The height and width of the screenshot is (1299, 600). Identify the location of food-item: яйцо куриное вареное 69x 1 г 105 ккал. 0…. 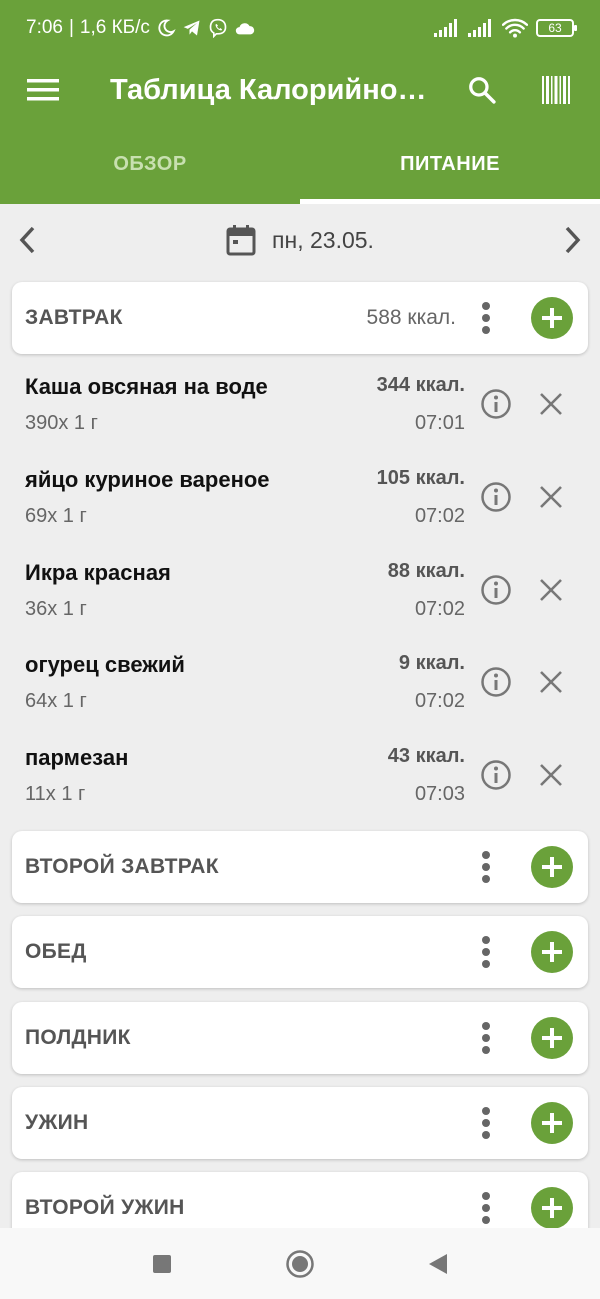
(300, 501).